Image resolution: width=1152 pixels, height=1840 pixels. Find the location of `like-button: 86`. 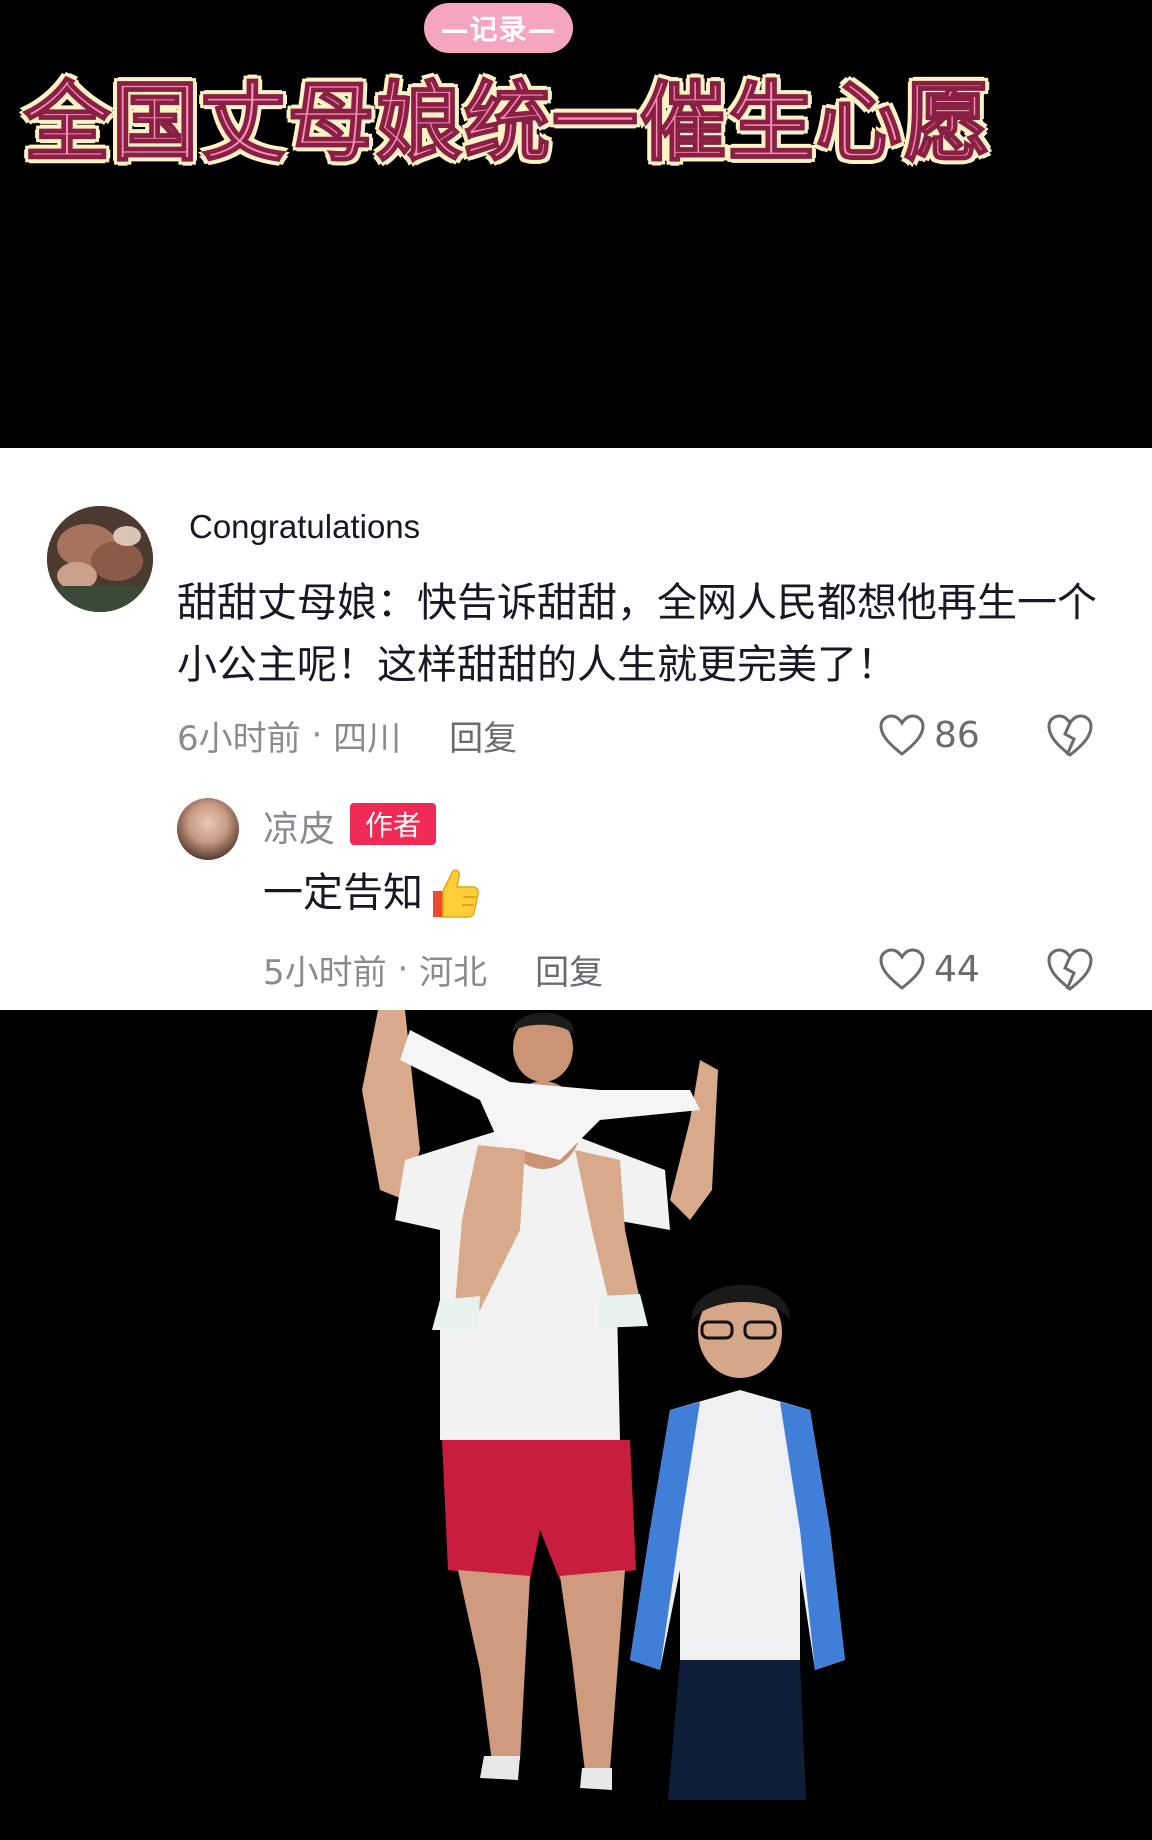

like-button: 86 is located at coordinates (929, 735).